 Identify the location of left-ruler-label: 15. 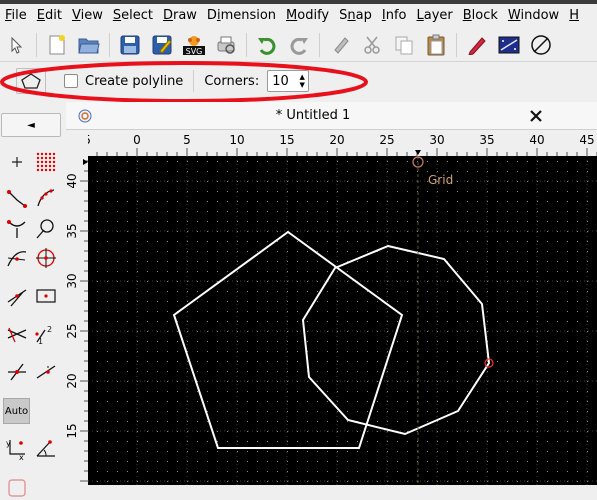
(72, 430).